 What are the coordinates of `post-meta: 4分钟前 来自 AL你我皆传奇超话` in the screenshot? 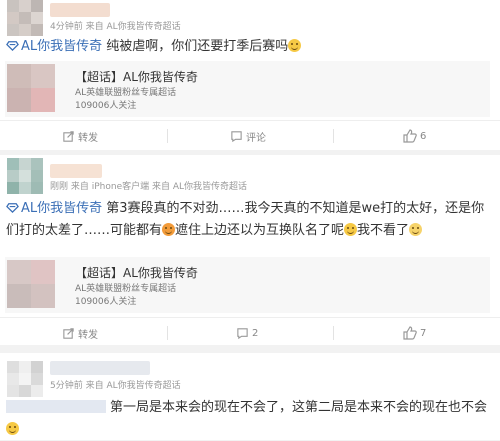 It's located at (115, 27).